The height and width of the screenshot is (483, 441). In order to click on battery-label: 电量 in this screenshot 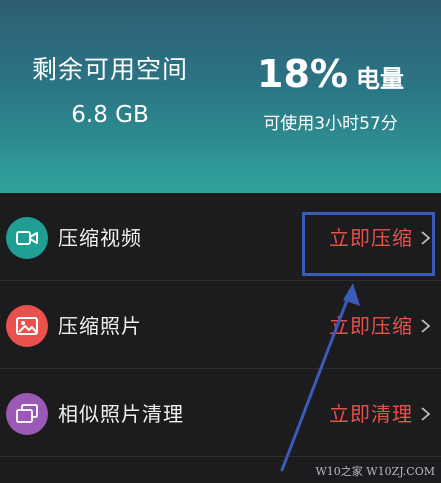, I will do `click(379, 79)`.